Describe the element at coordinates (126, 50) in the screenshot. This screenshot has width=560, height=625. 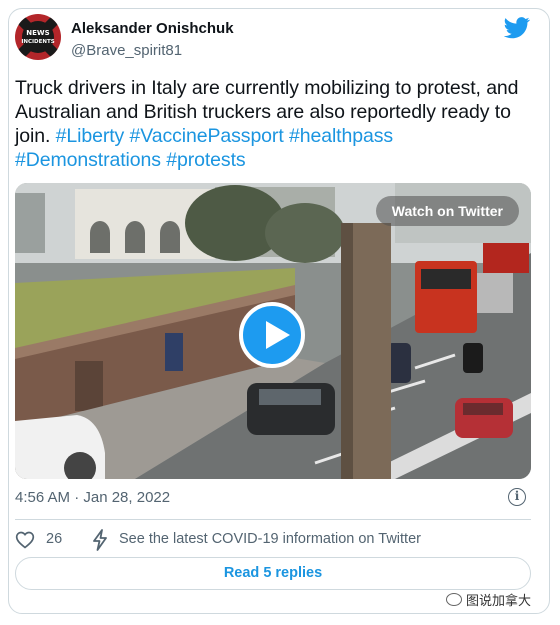
I see `author-handle: @Brave_spirit81` at that location.